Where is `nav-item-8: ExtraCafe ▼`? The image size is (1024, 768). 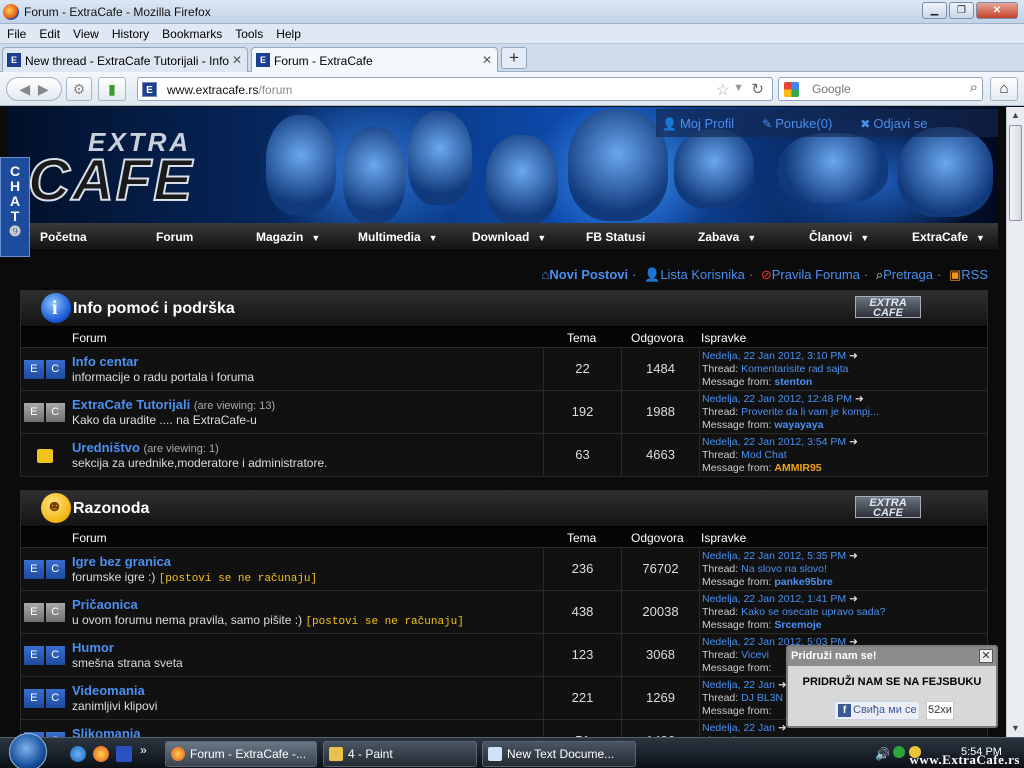
nav-item-8: ExtraCafe ▼ is located at coordinates (948, 237).